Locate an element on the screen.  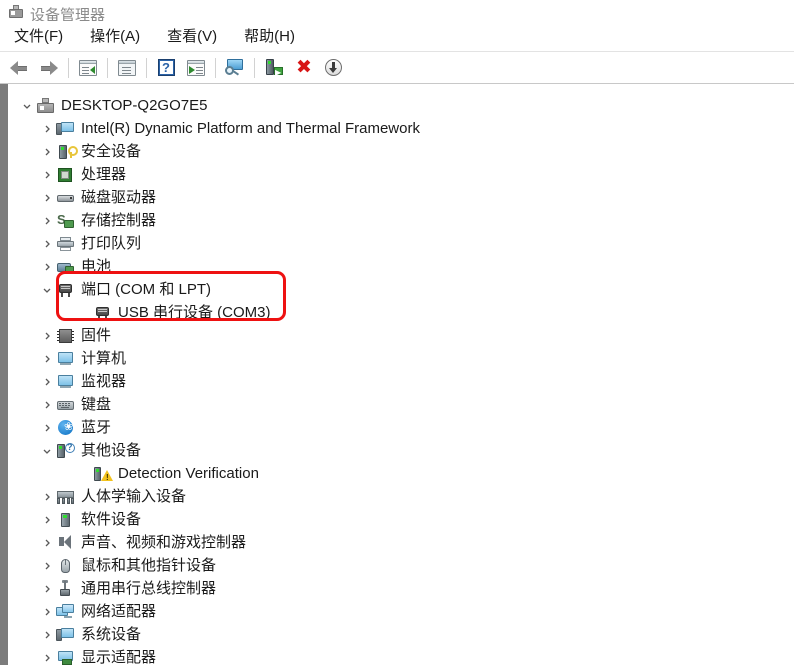
toolbar-scan-changes is located at coordinates (235, 68).